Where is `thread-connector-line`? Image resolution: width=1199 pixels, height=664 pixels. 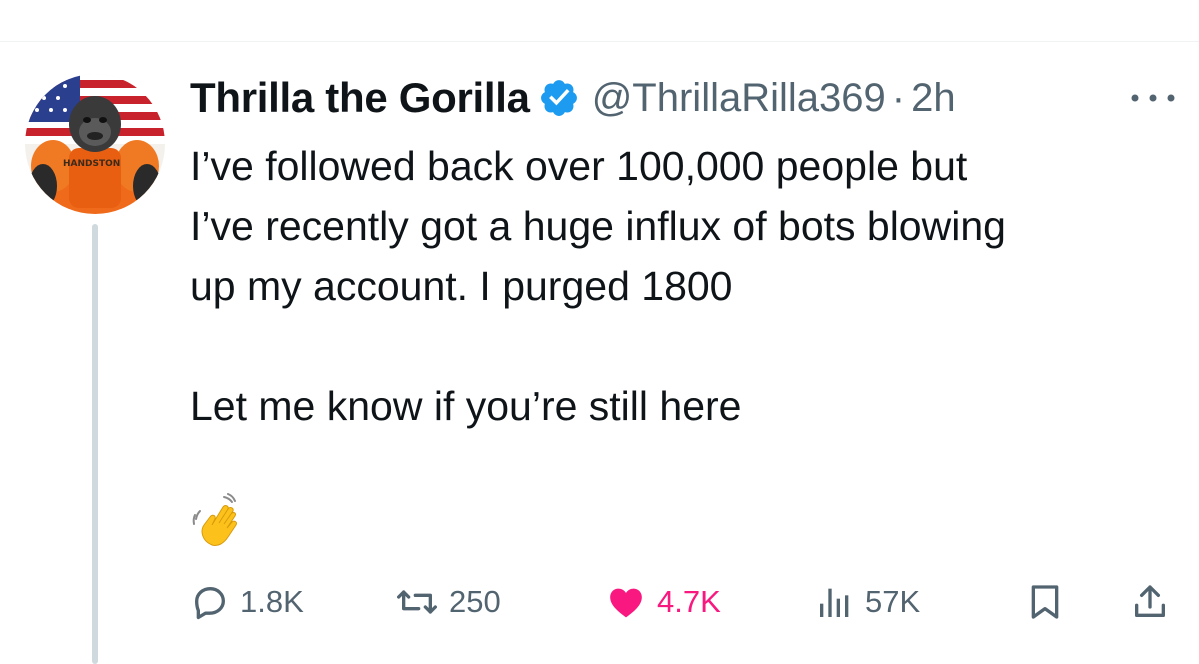
thread-connector-line is located at coordinates (95, 444).